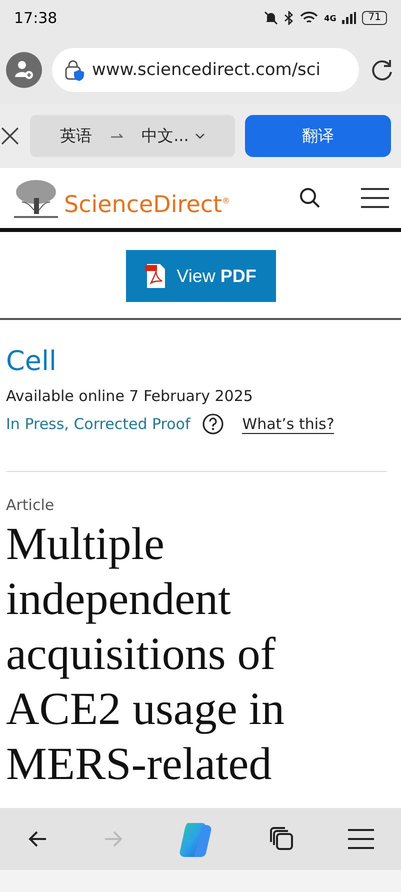 The image size is (401, 892). What do you see at coordinates (288, 424) in the screenshot?
I see `whats-this-link: What’s this?` at bounding box center [288, 424].